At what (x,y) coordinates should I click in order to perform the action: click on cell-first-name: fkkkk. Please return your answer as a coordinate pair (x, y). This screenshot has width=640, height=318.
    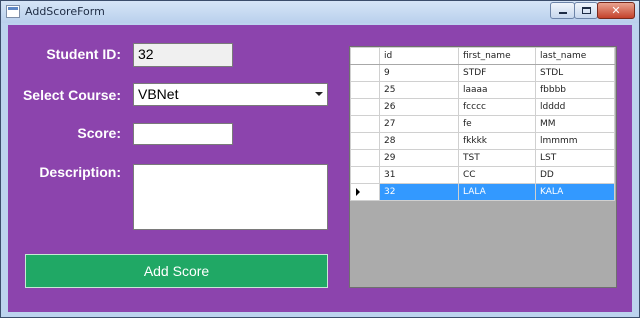
    Looking at the image, I should click on (497, 141).